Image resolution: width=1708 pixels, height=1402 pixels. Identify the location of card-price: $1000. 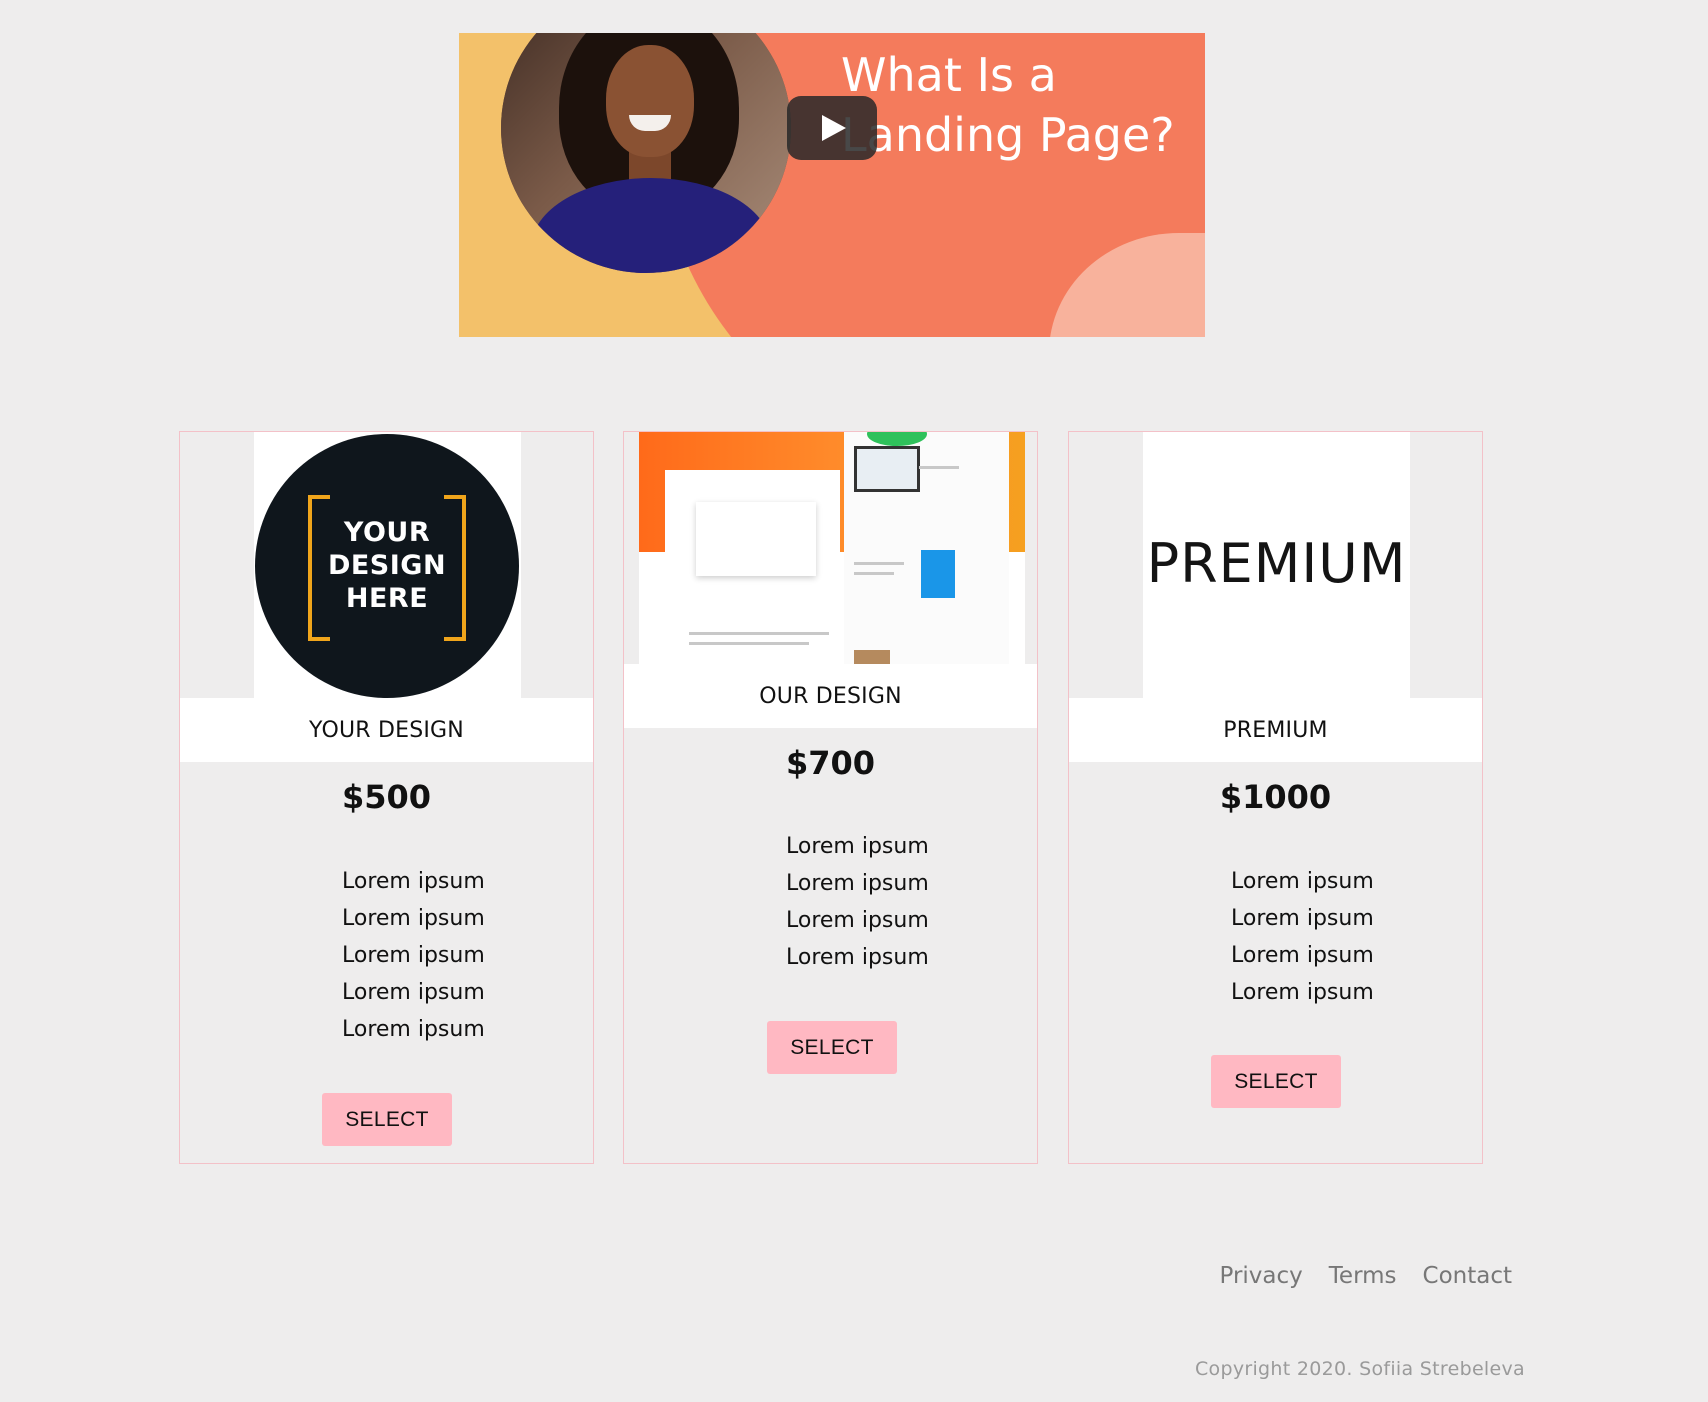
(1275, 797).